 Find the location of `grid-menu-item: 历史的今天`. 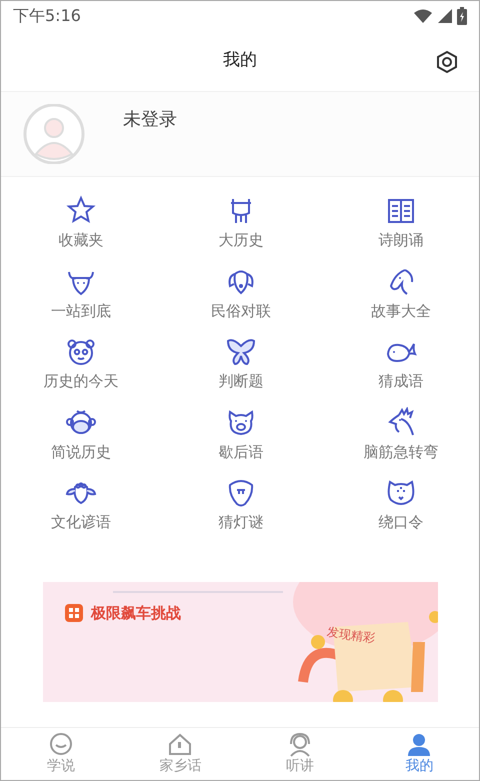

grid-menu-item: 历史的今天 is located at coordinates (81, 364).